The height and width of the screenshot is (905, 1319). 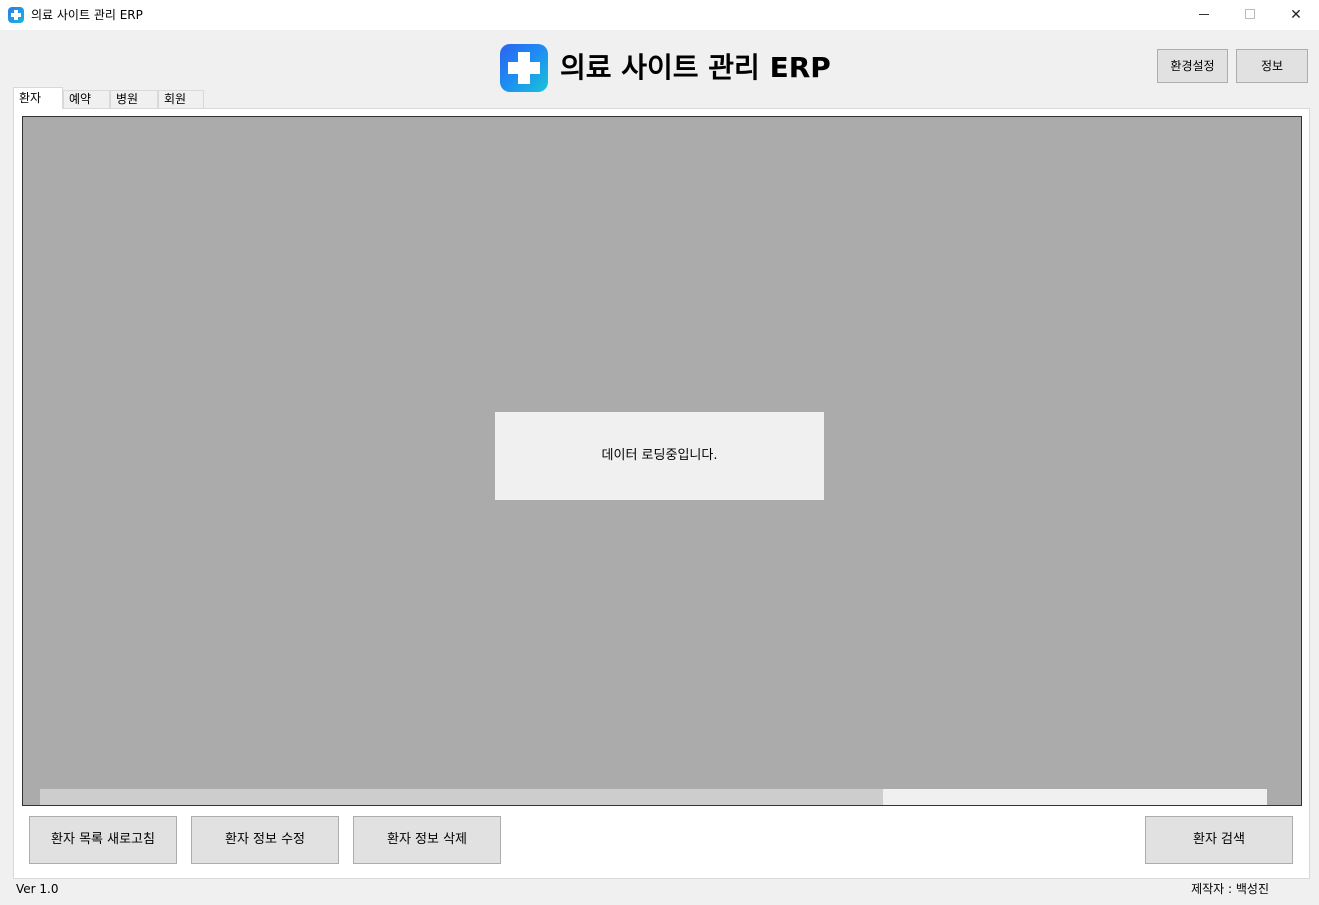 I want to click on close-icon: ✕, so click(x=1296, y=15).